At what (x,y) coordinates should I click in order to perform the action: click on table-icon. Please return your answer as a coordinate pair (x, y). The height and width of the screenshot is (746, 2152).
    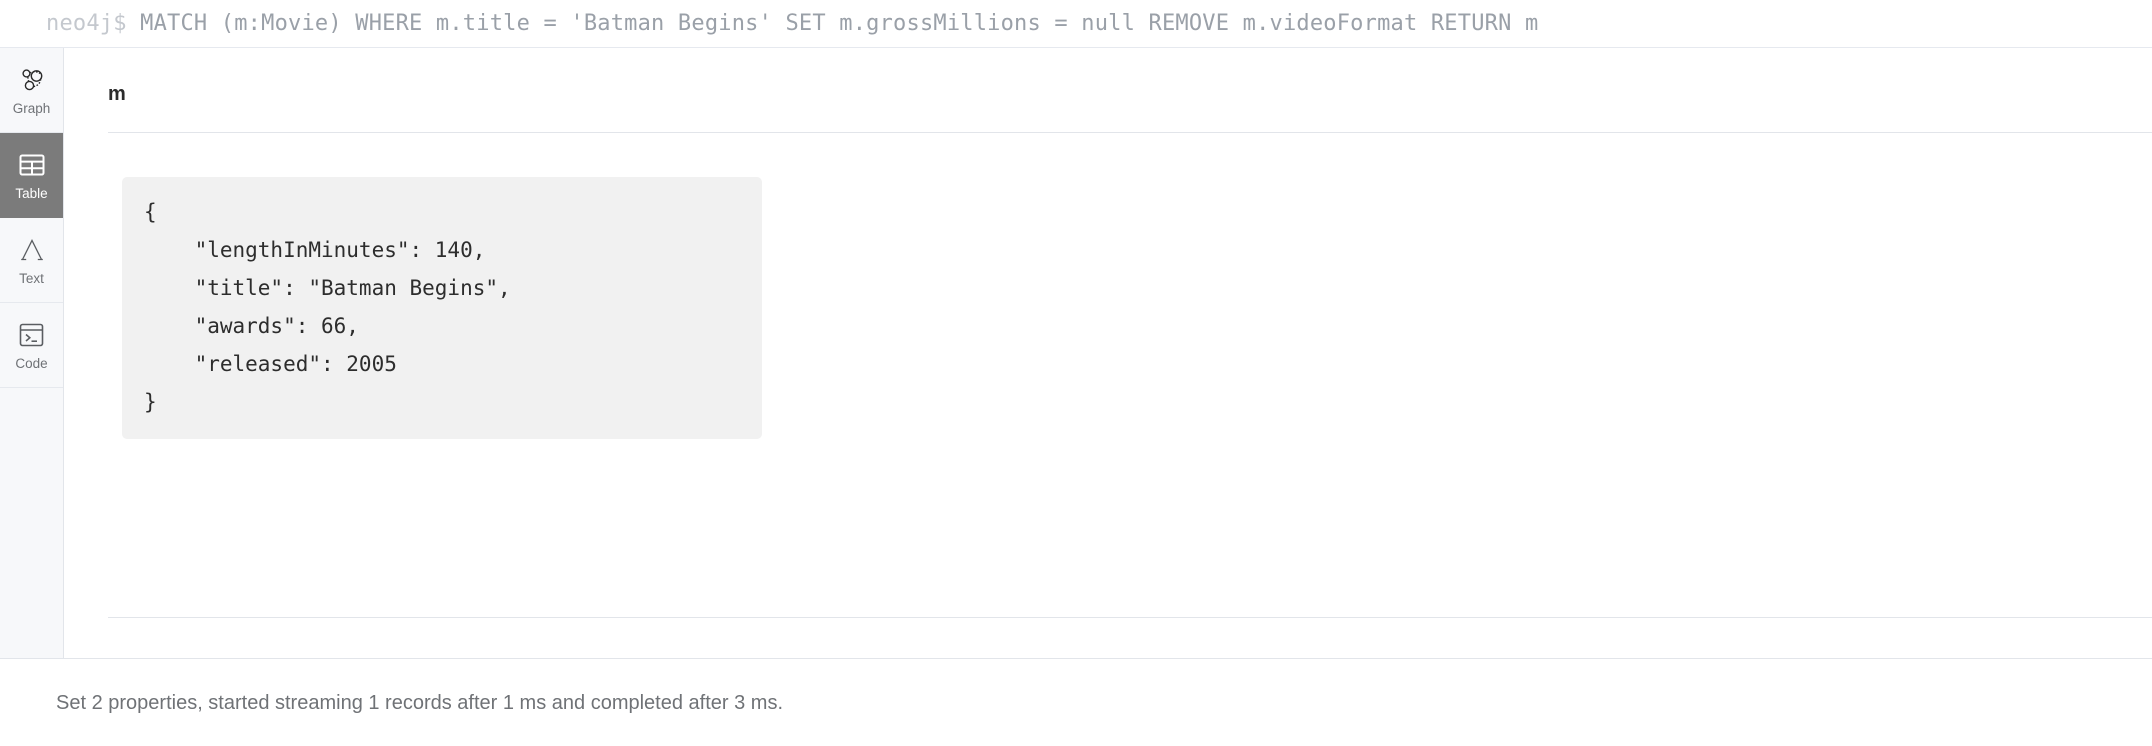
    Looking at the image, I should click on (32, 165).